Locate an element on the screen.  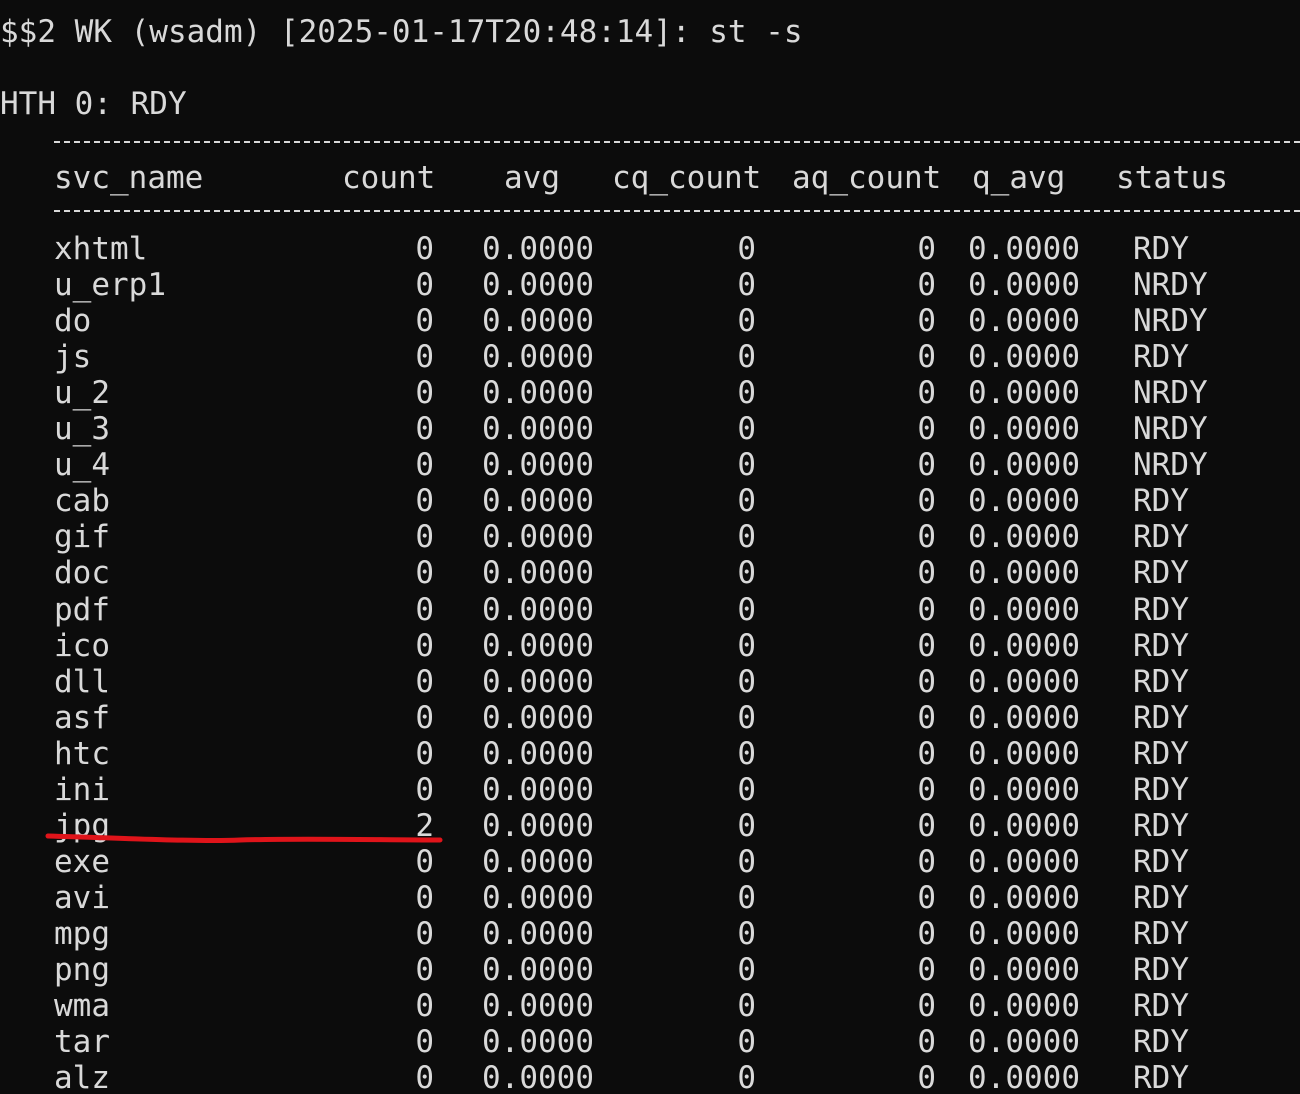
cell-svc-name: u_erp1 is located at coordinates (110, 285).